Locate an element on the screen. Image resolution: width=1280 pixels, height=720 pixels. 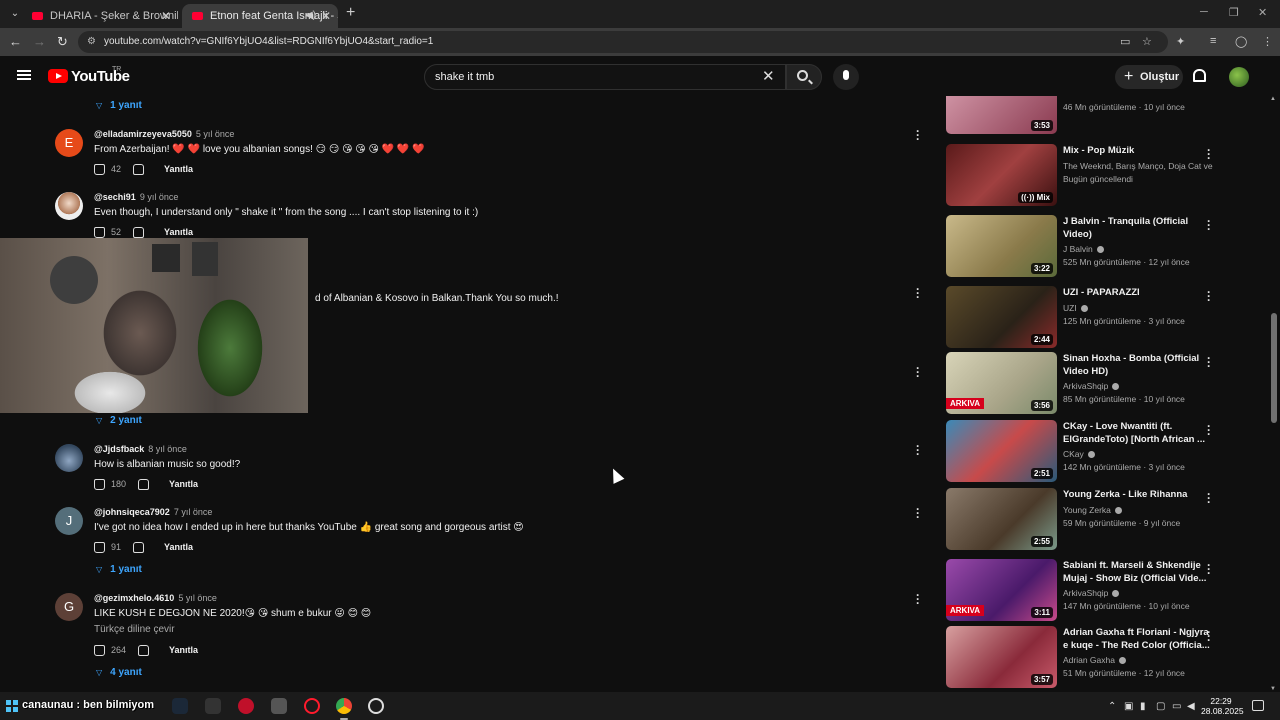
extensions-icon: ✦ is located at coordinates (1180, 41).